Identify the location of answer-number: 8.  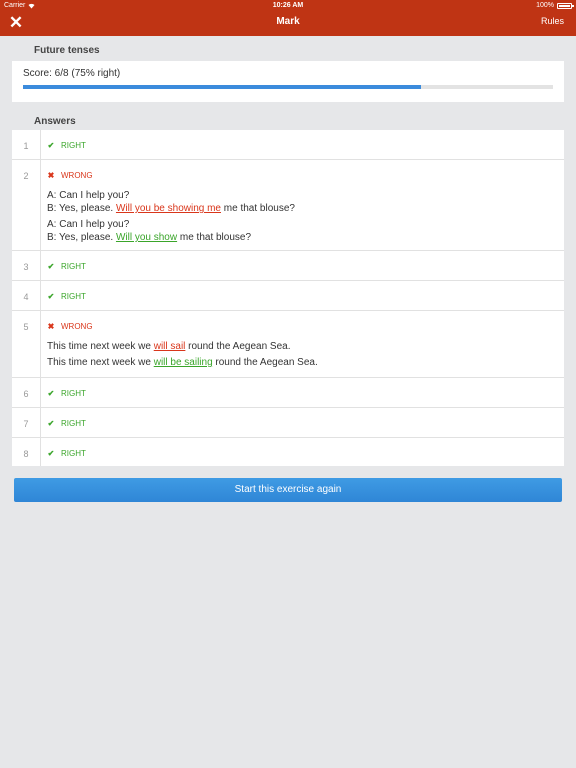
(26, 452).